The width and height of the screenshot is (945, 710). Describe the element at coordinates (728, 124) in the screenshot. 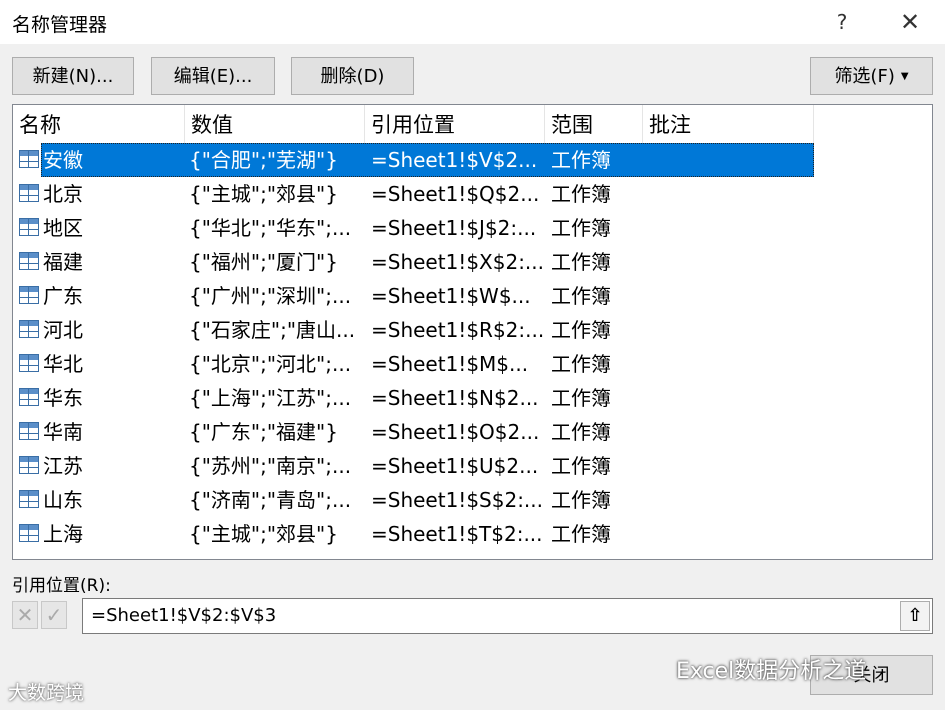

I see `column-header-comment: 批注` at that location.